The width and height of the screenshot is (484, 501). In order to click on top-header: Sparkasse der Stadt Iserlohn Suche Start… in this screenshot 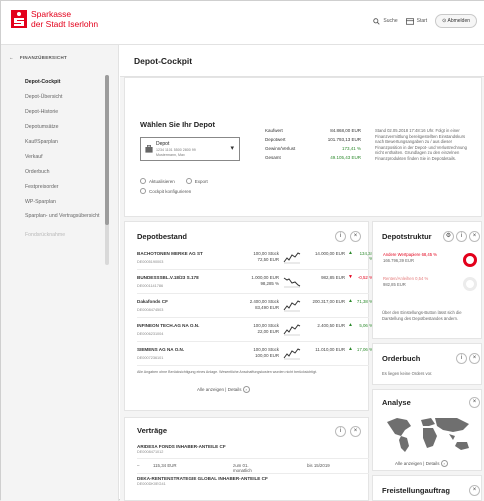, I will do `click(242, 23)`.